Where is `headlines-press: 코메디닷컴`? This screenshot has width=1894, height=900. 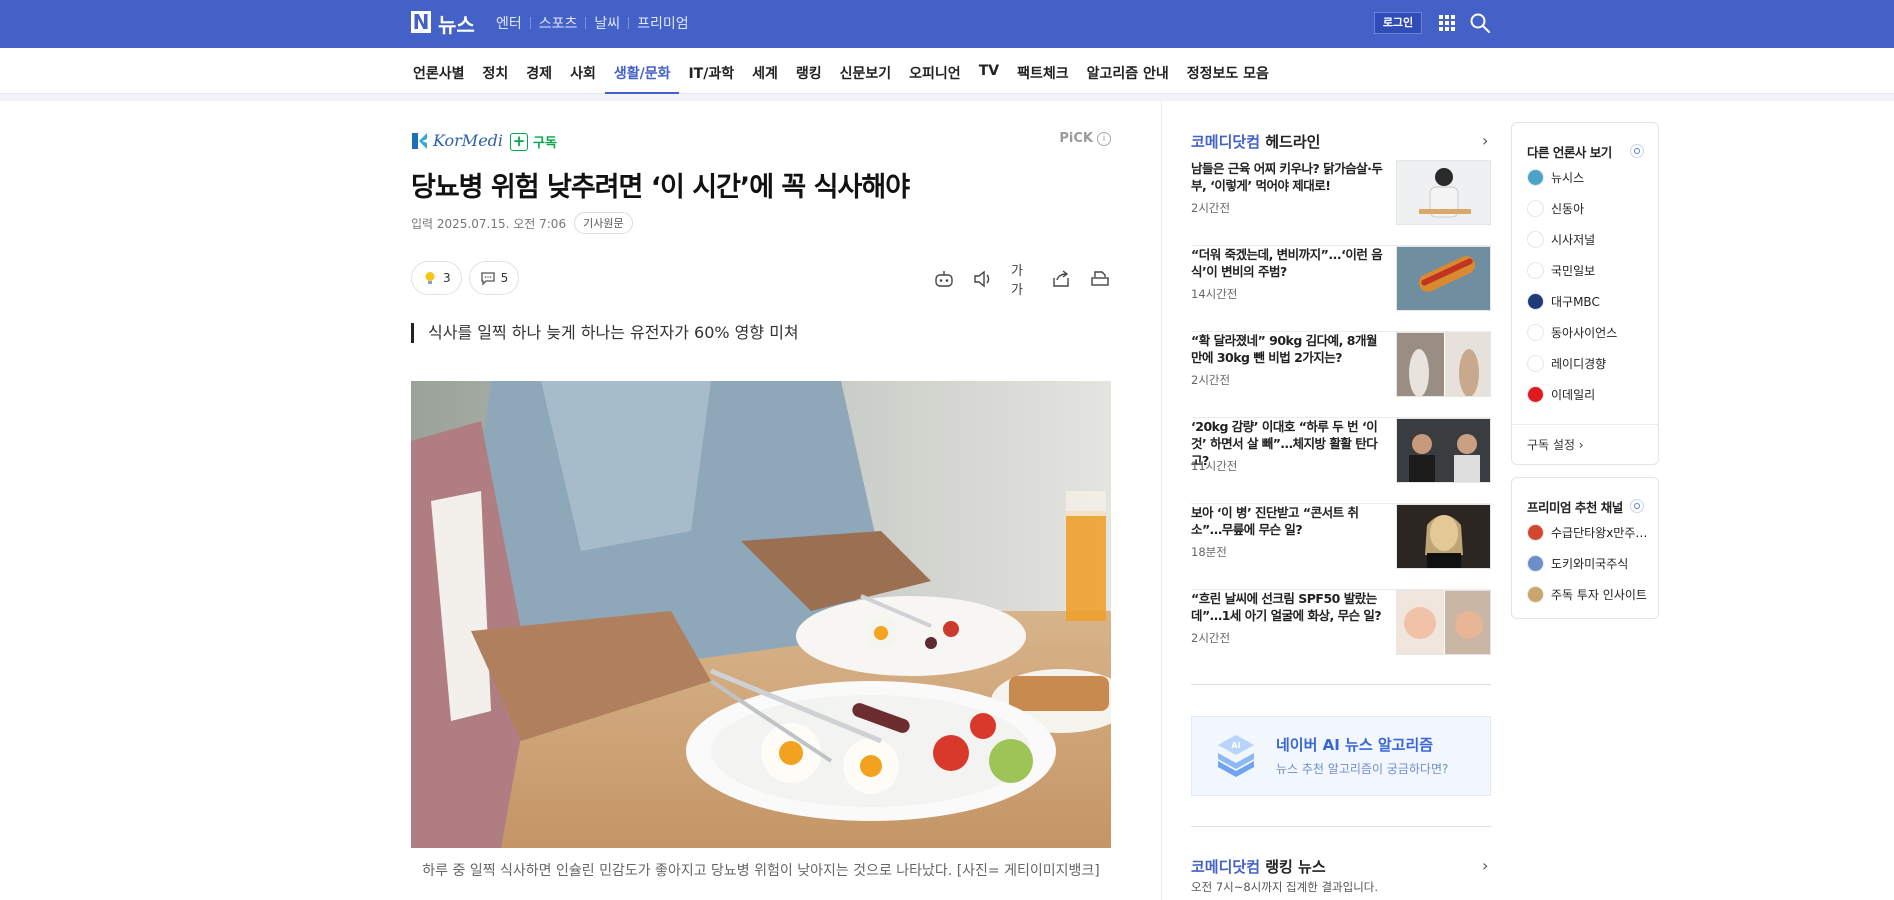
headlines-press: 코메디닷컴 is located at coordinates (1226, 142).